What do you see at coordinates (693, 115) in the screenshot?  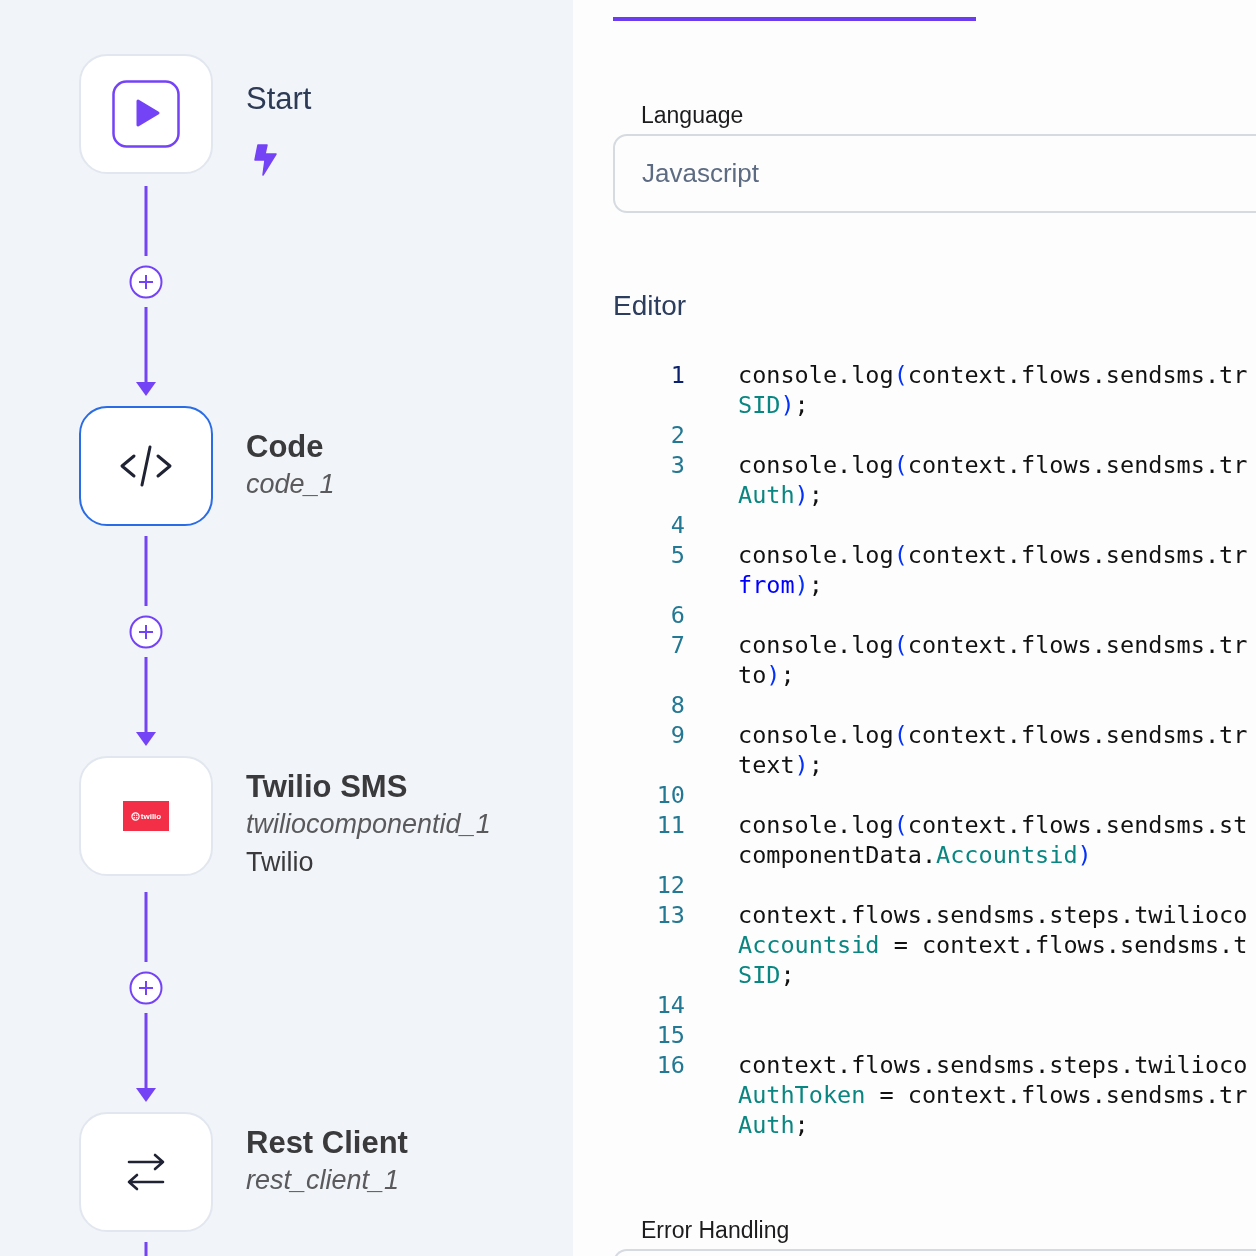 I see `field-label: Language` at bounding box center [693, 115].